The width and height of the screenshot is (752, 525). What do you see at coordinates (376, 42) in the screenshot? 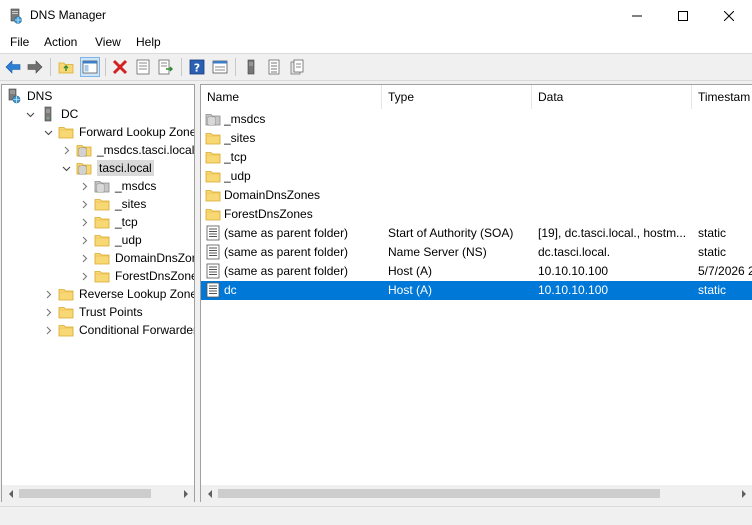
I see `menu-bar: File Action View Help` at bounding box center [376, 42].